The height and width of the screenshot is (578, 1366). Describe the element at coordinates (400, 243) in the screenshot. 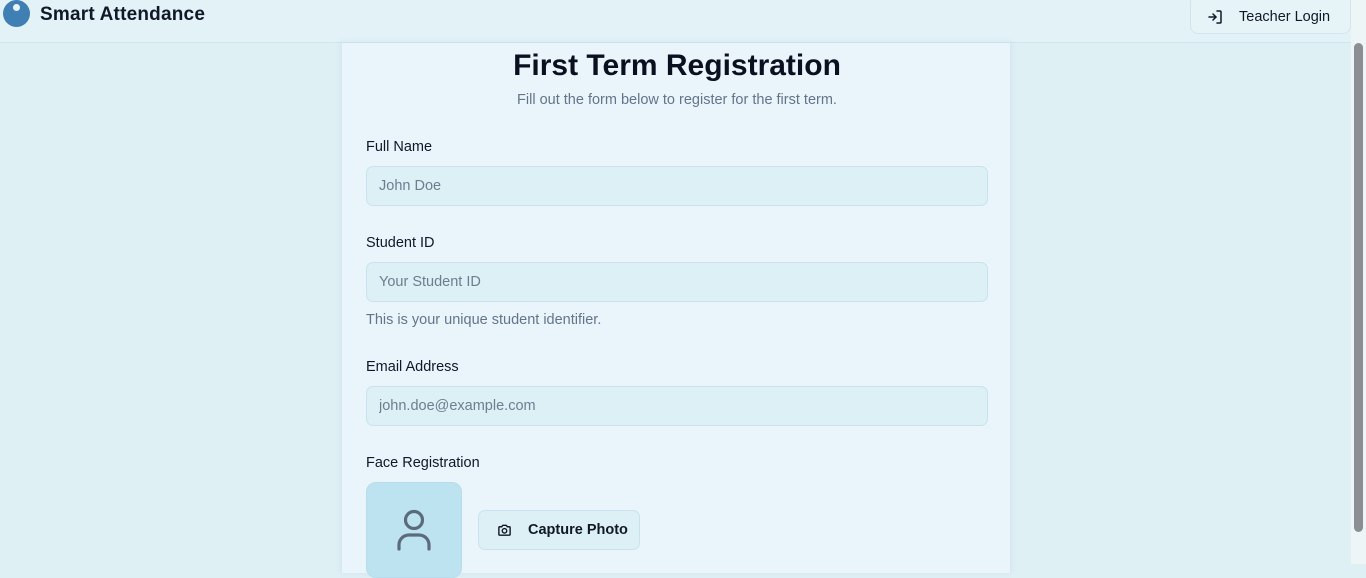

I see `student-id-label: Student ID` at that location.